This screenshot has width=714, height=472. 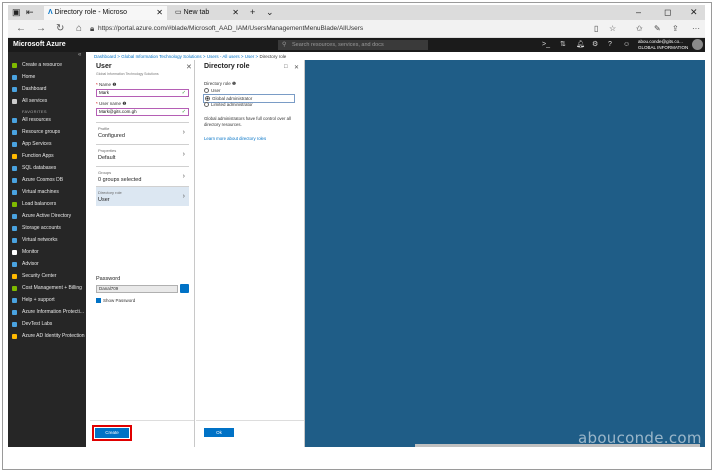 What do you see at coordinates (270, 12) in the screenshot?
I see `chevron-down-icon: ⌄` at bounding box center [270, 12].